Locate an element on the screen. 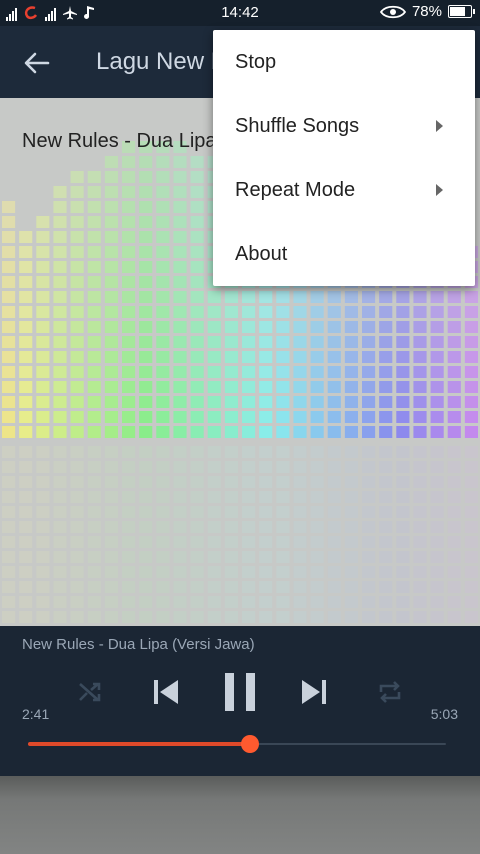 The height and width of the screenshot is (854, 480). seek-thumb is located at coordinates (249, 744).